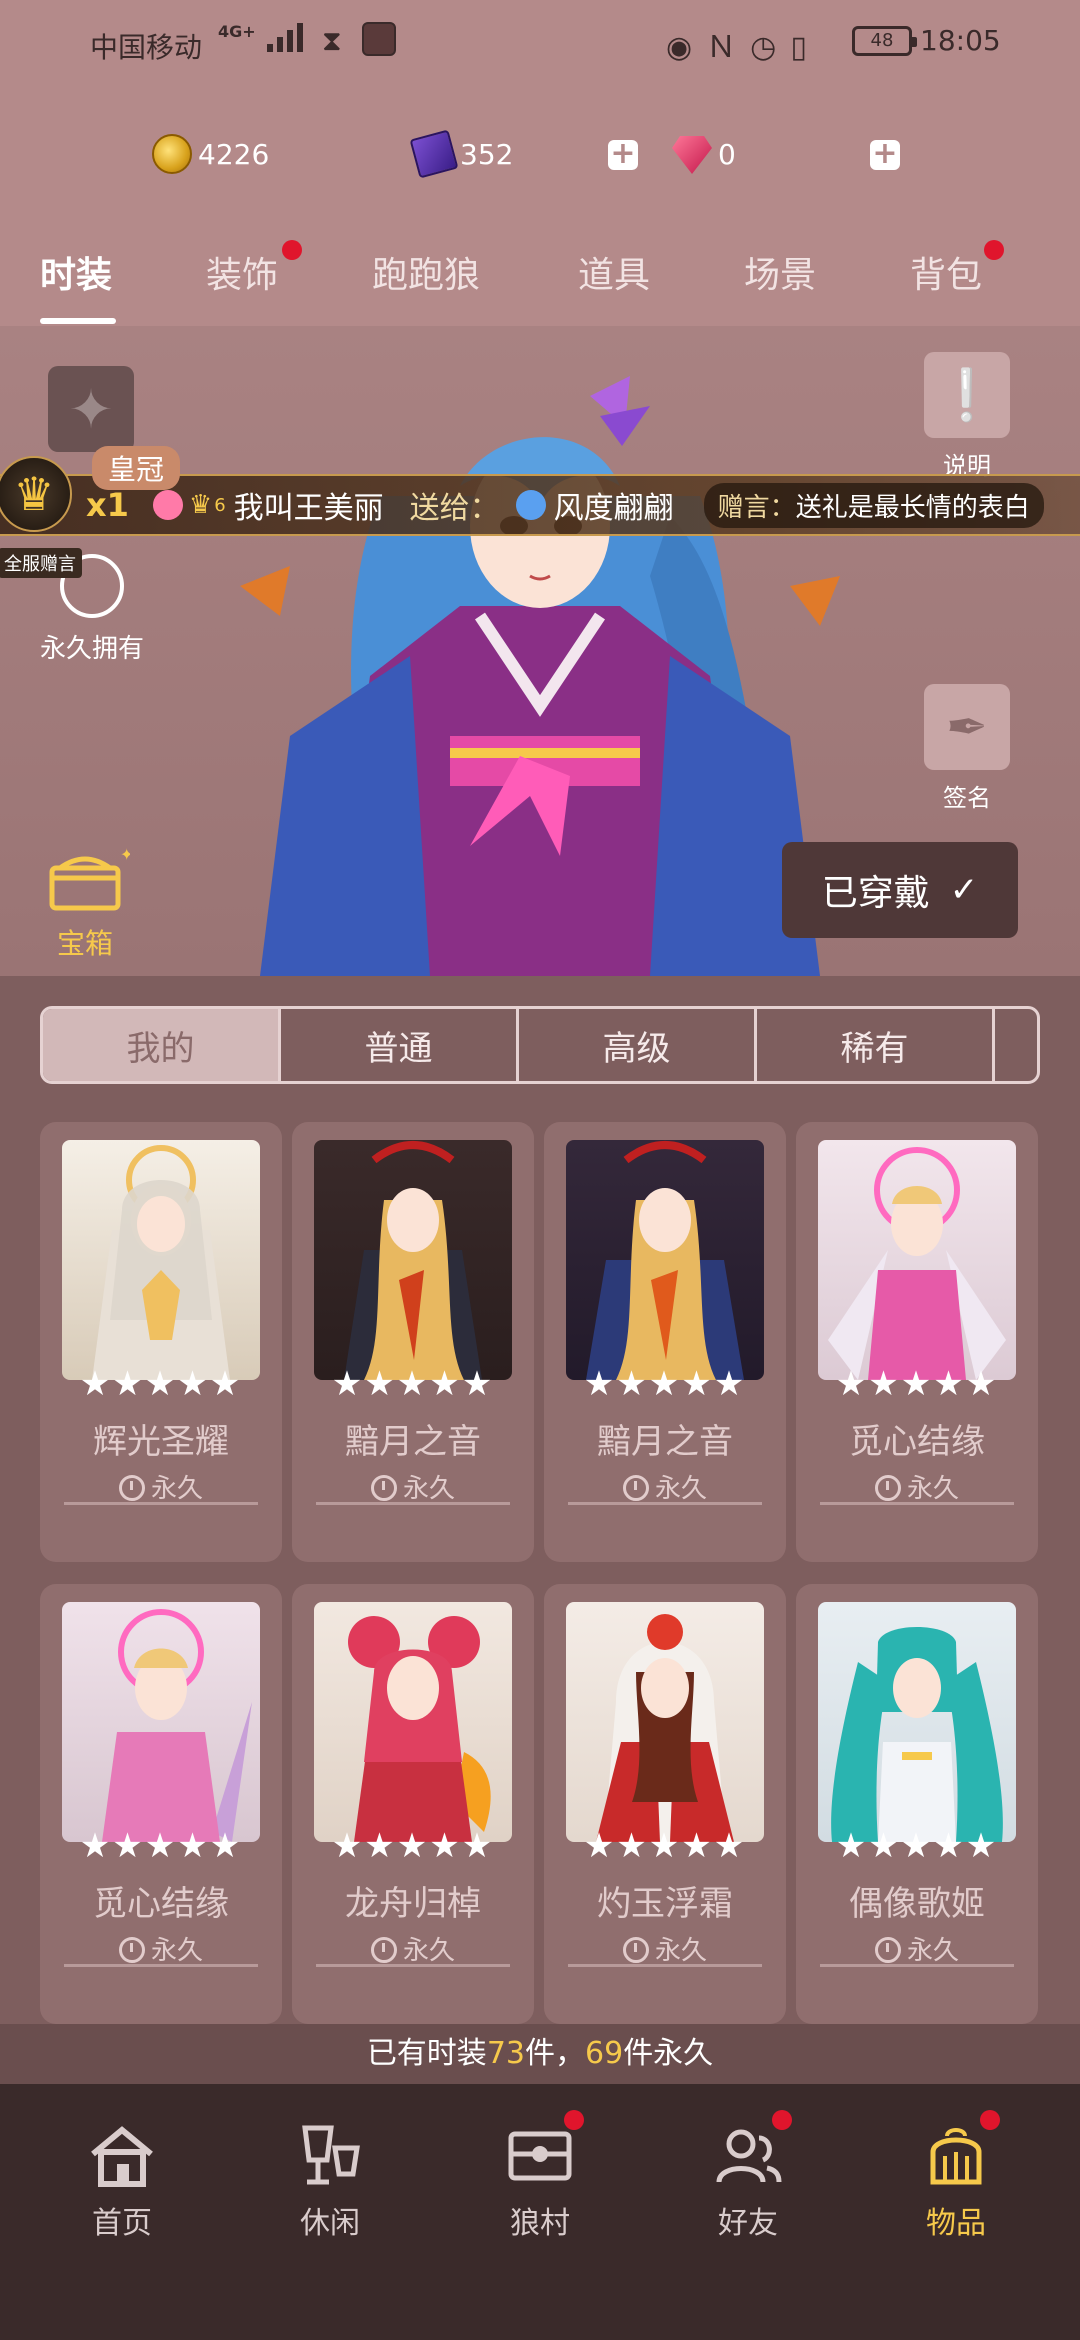 This screenshot has height=2340, width=1080. I want to click on nav-wolf-village-label: 狼村, so click(540, 2223).